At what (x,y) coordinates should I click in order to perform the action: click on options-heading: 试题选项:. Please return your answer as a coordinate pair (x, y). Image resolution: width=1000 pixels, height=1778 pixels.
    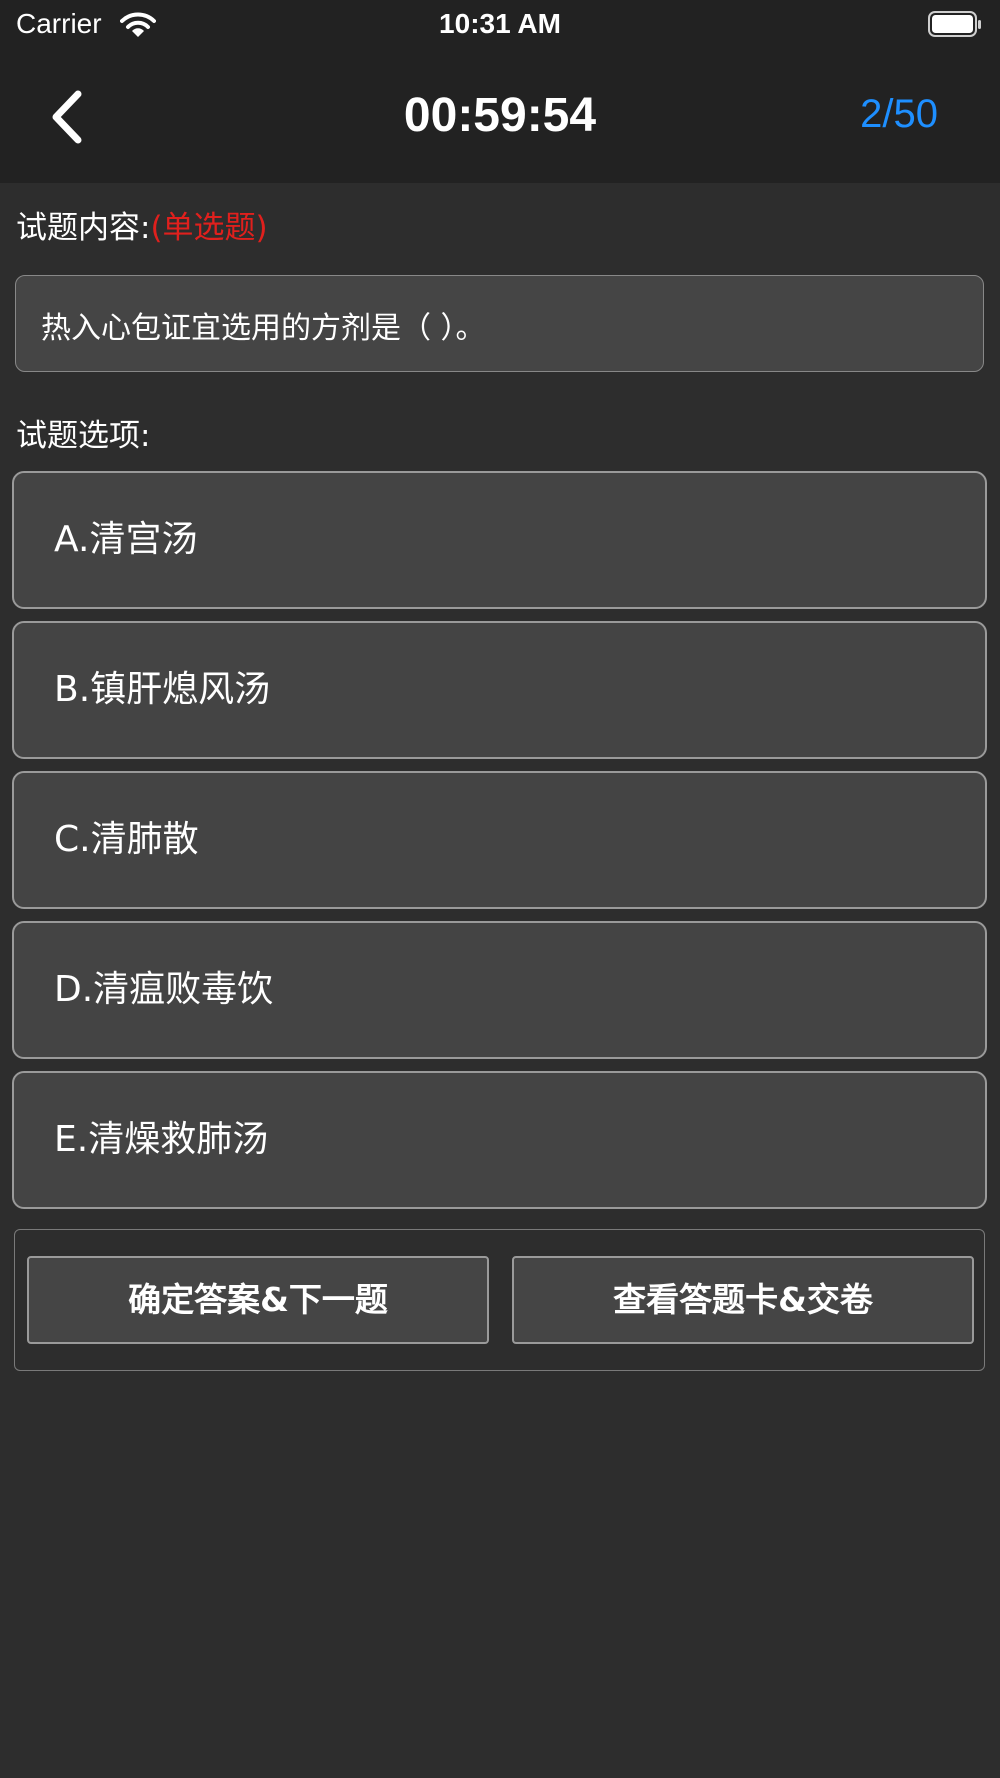
    Looking at the image, I should click on (83, 436).